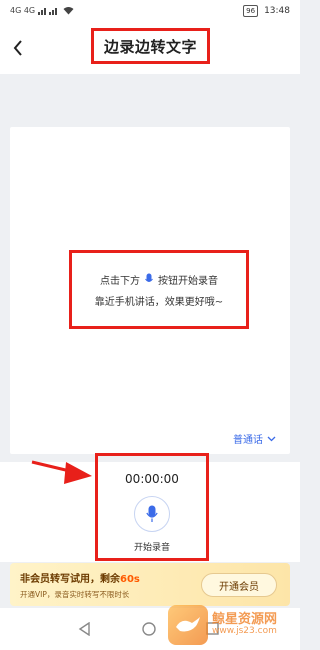 Image resolution: width=320 pixels, height=650 pixels. What do you see at coordinates (120, 281) in the screenshot?
I see `hint-line1-pre: 点击下方` at bounding box center [120, 281].